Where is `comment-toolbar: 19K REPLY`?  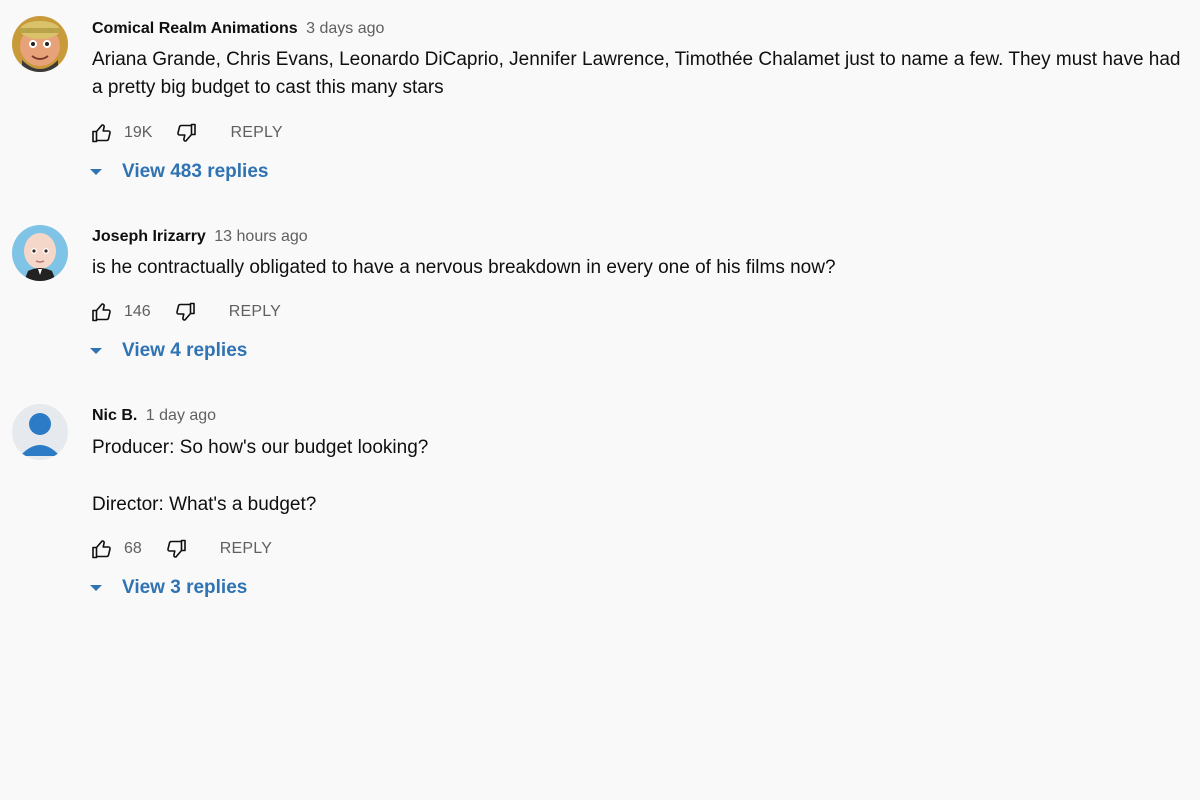 comment-toolbar: 19K REPLY is located at coordinates (186, 133).